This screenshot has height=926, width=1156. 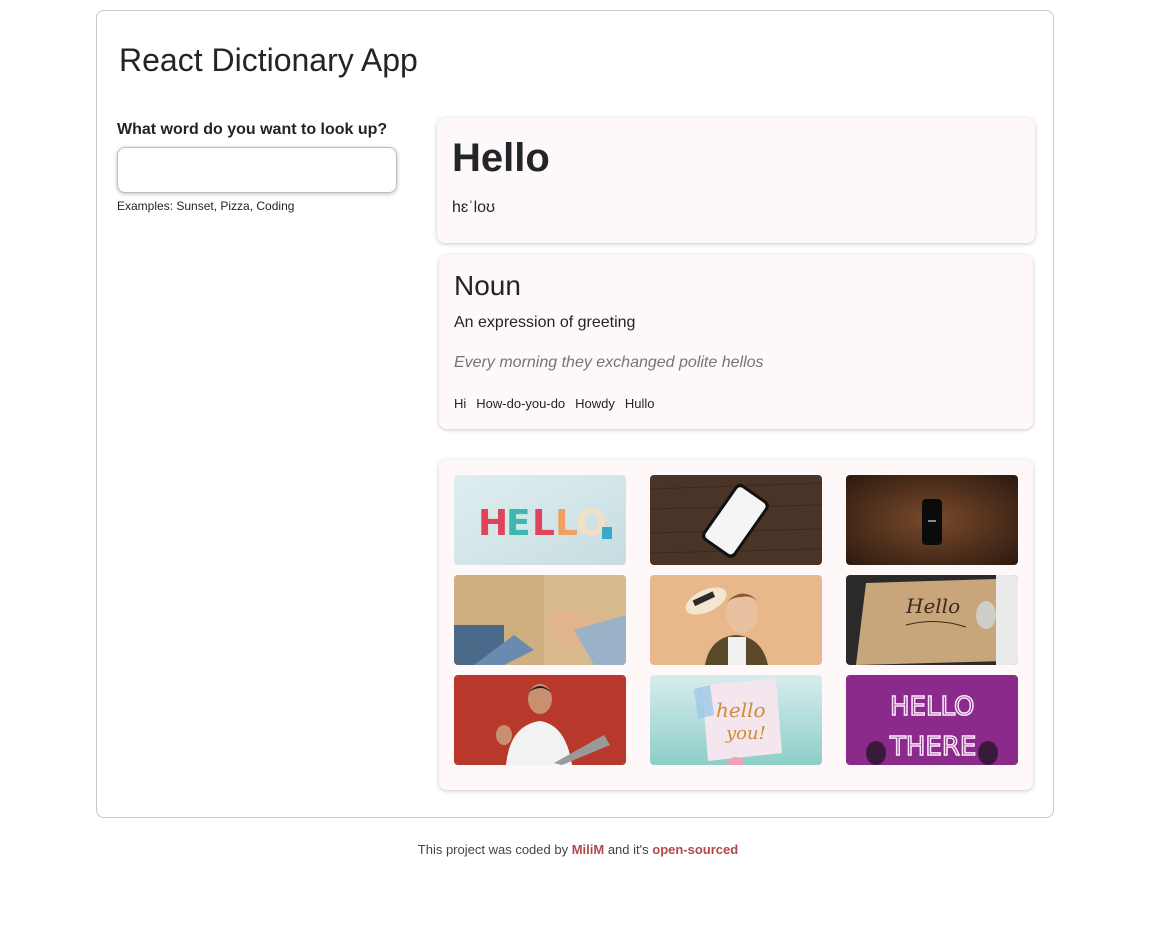 I want to click on word-card: Hello hɛˈloʊ, so click(x=736, y=180).